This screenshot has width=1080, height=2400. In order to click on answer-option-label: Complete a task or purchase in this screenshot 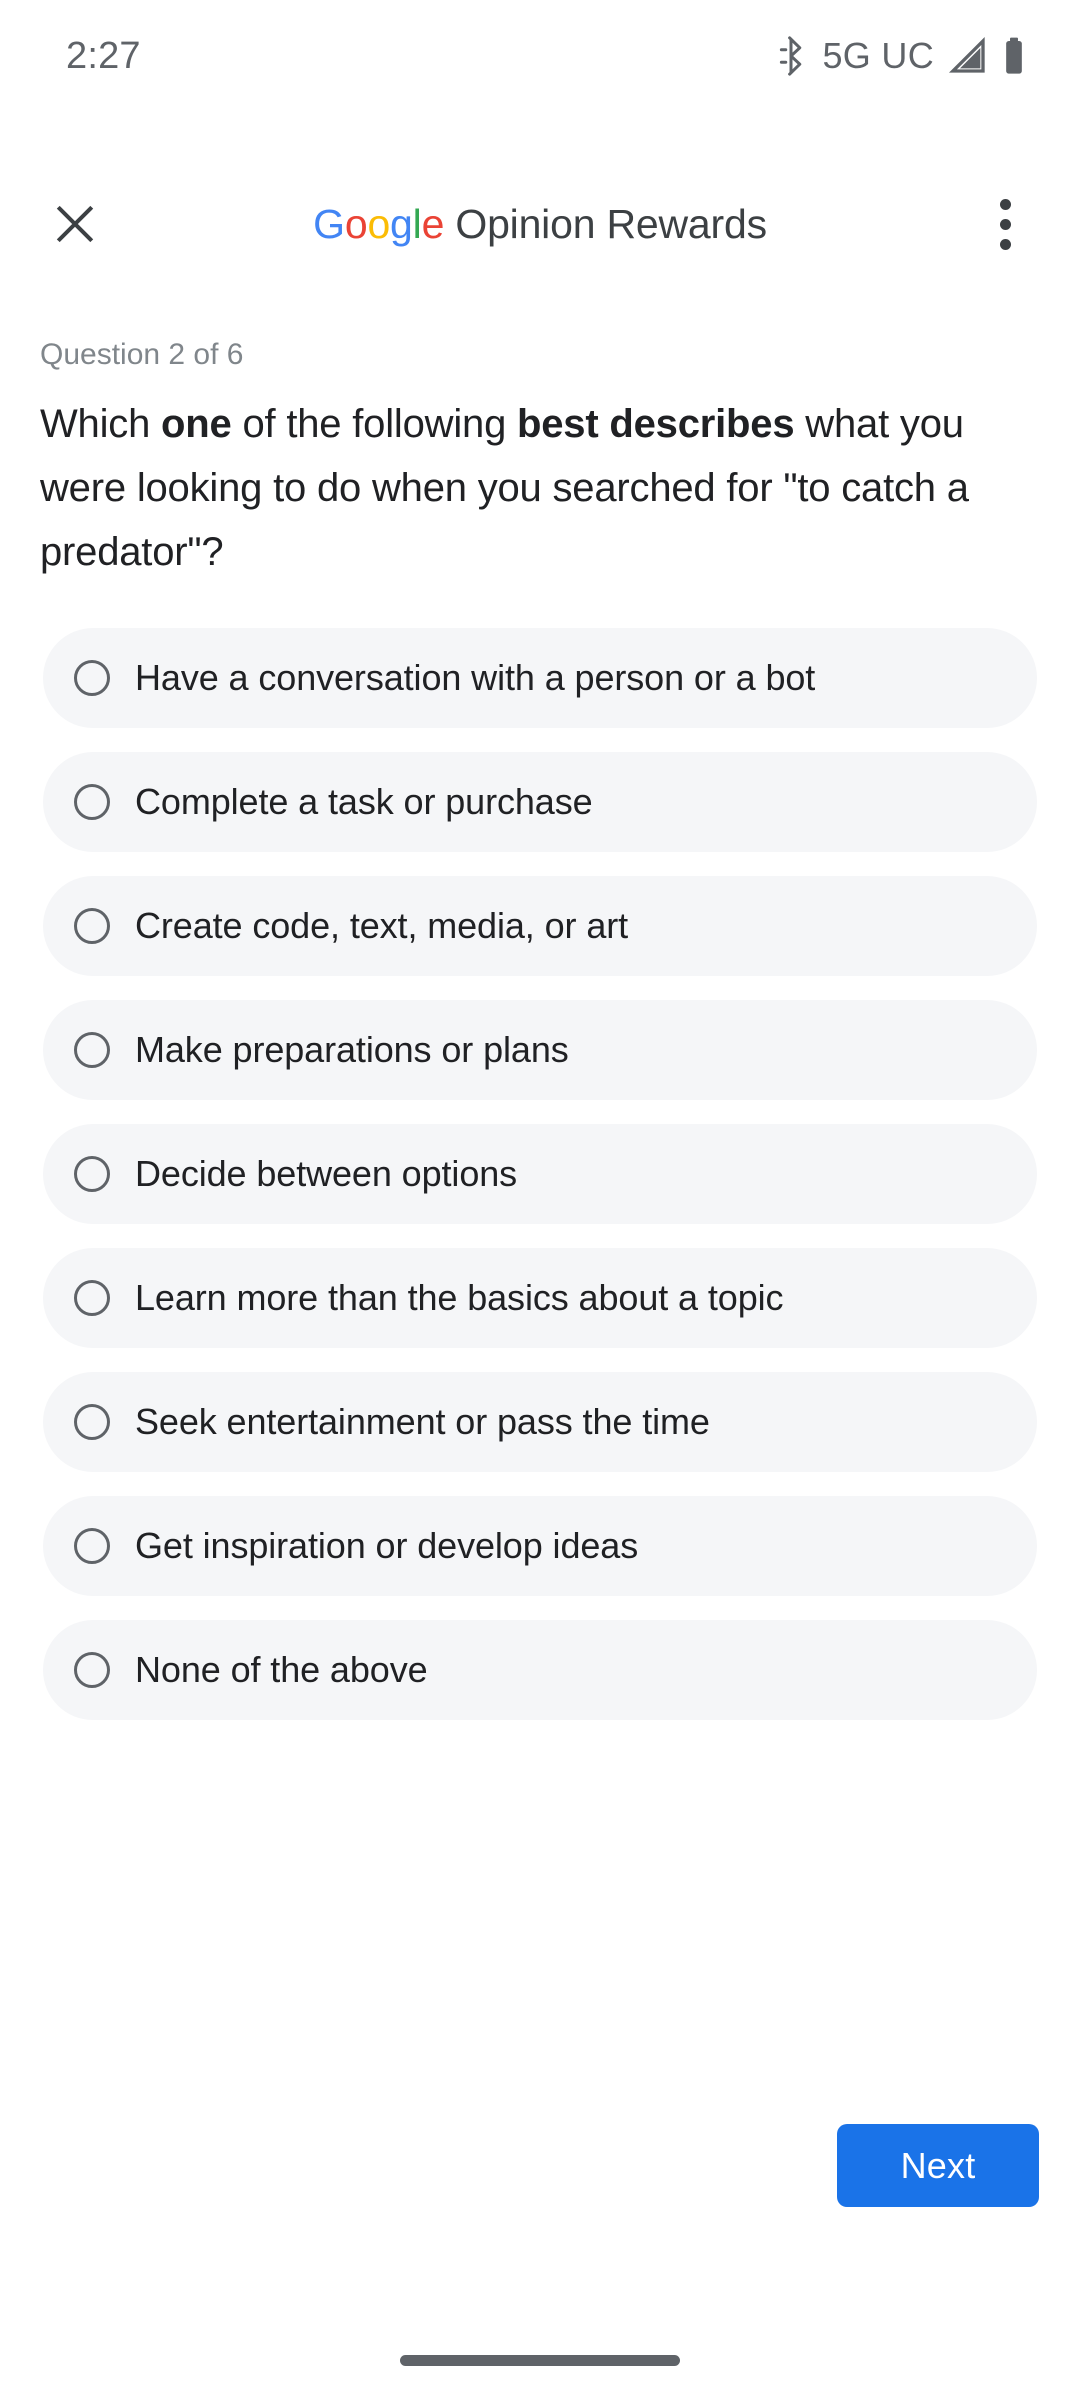, I will do `click(364, 801)`.